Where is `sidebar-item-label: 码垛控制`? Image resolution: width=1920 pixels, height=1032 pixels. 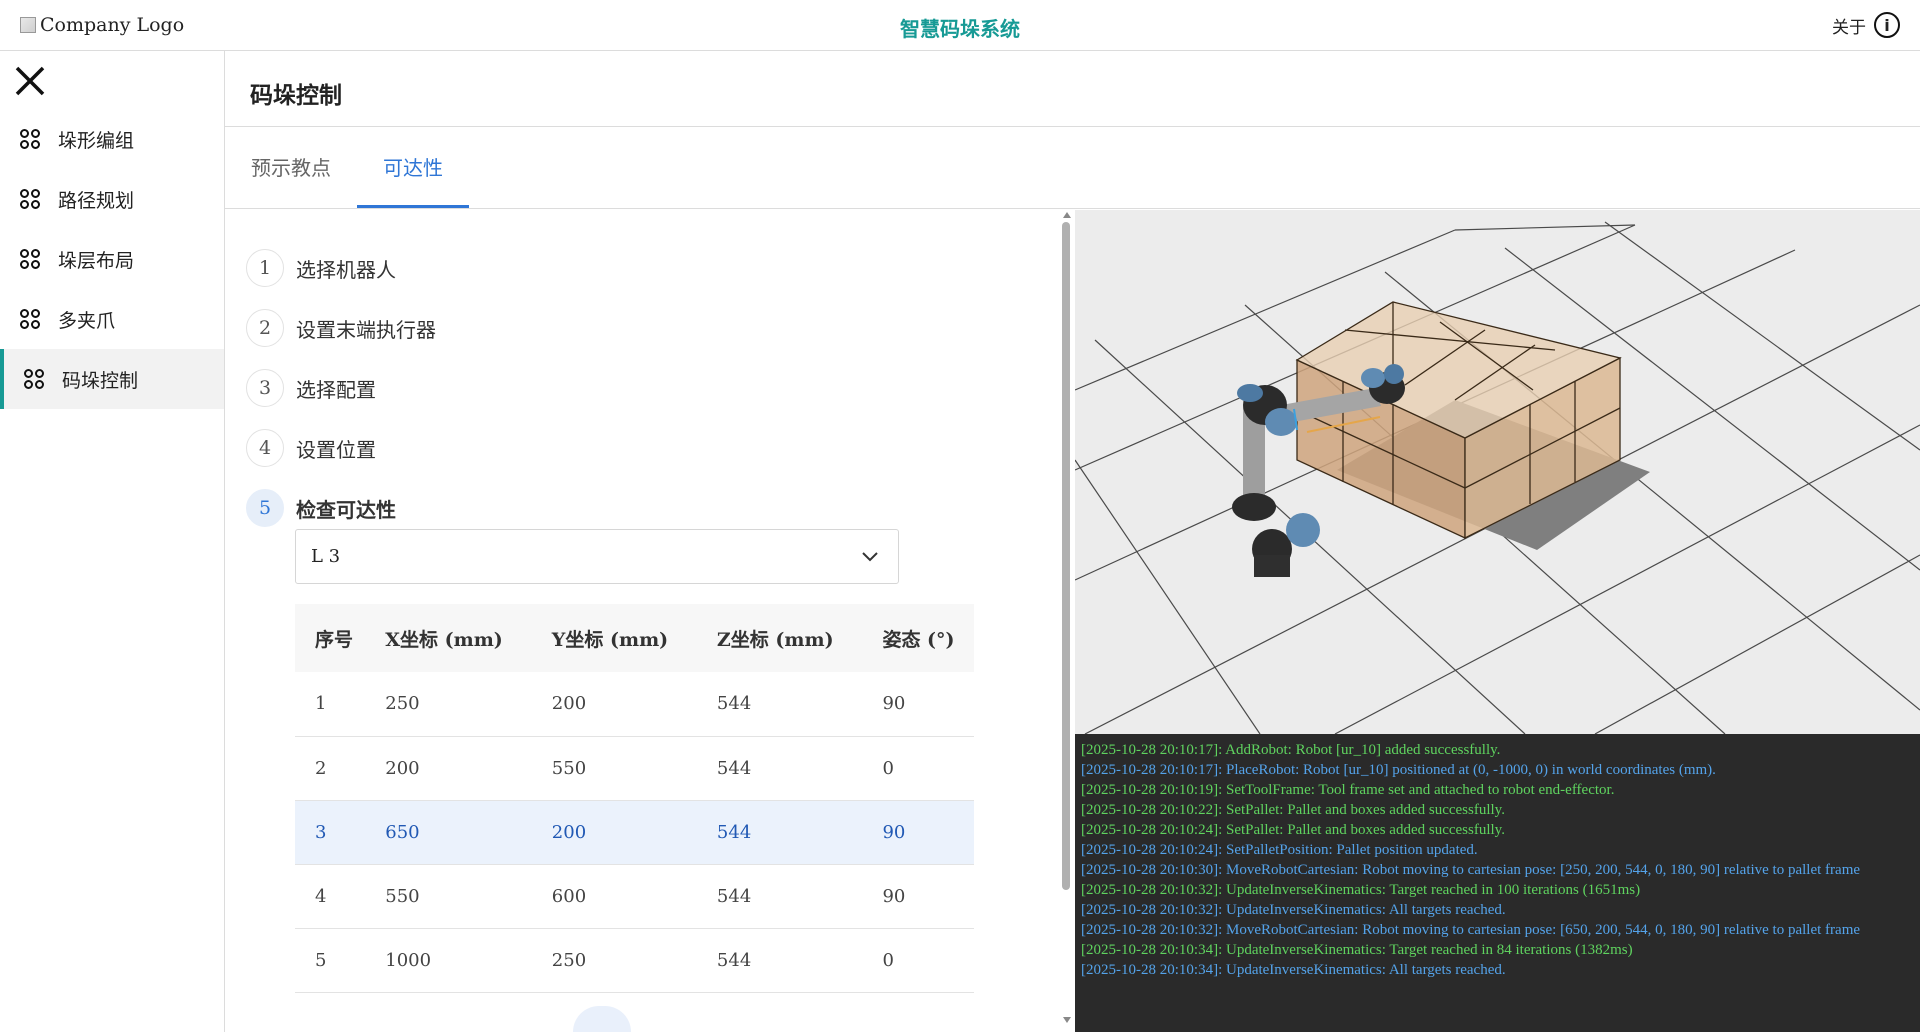 sidebar-item-label: 码垛控制 is located at coordinates (100, 380).